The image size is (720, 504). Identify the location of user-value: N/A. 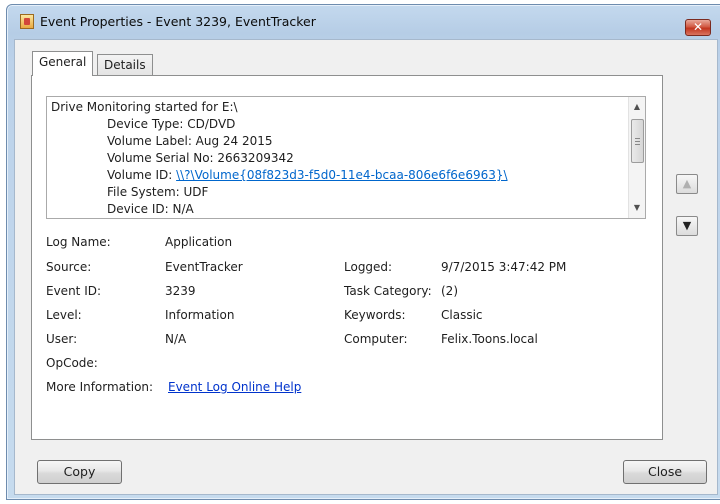
(176, 339).